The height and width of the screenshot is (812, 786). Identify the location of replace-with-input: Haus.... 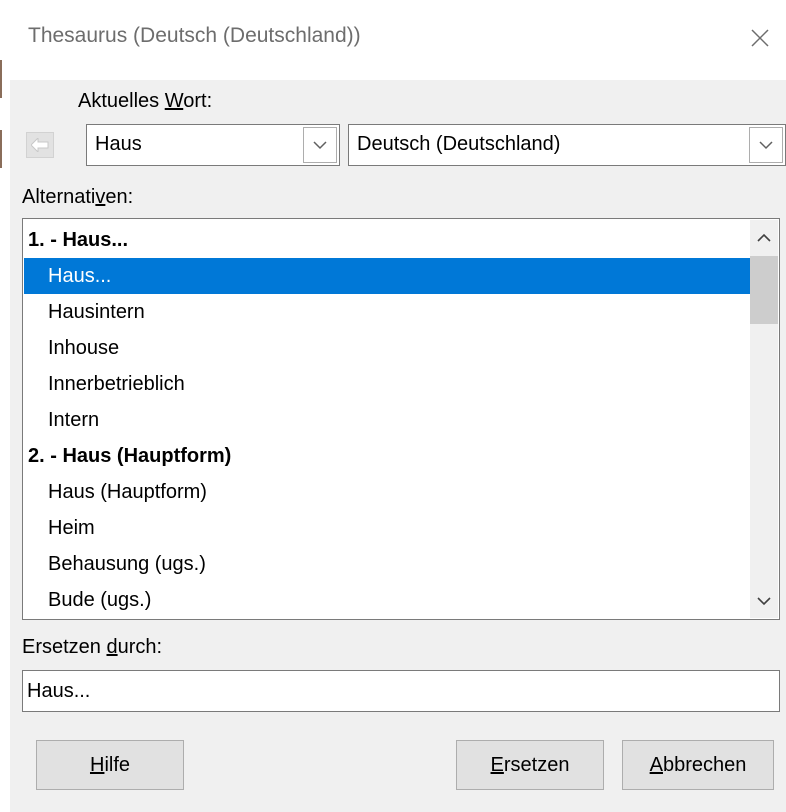
(401, 691).